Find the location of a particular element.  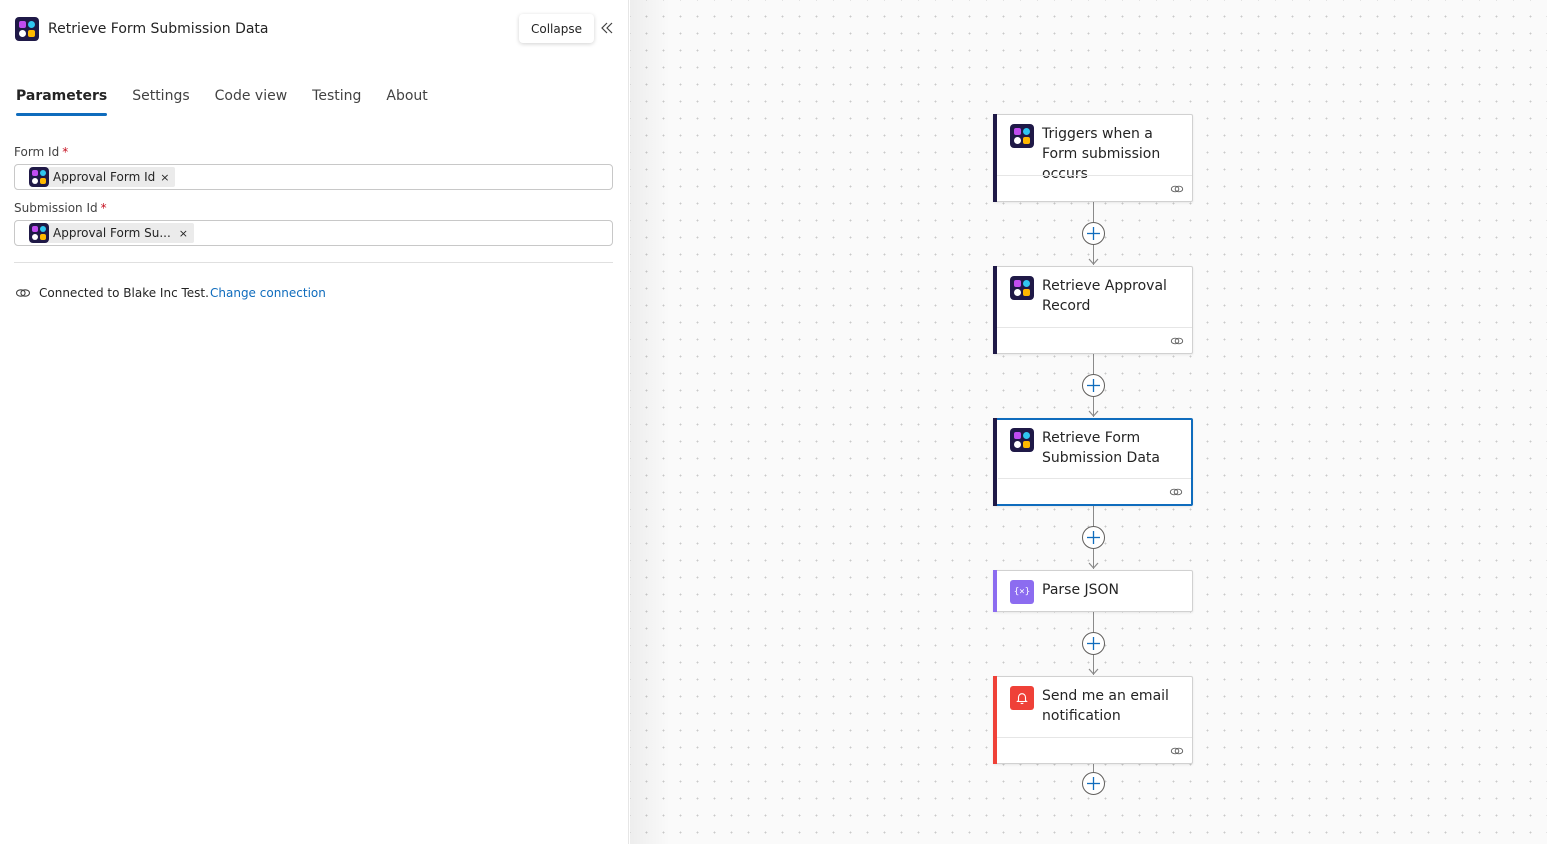

node-title: Retrieve Form Submission Data is located at coordinates (1101, 448).